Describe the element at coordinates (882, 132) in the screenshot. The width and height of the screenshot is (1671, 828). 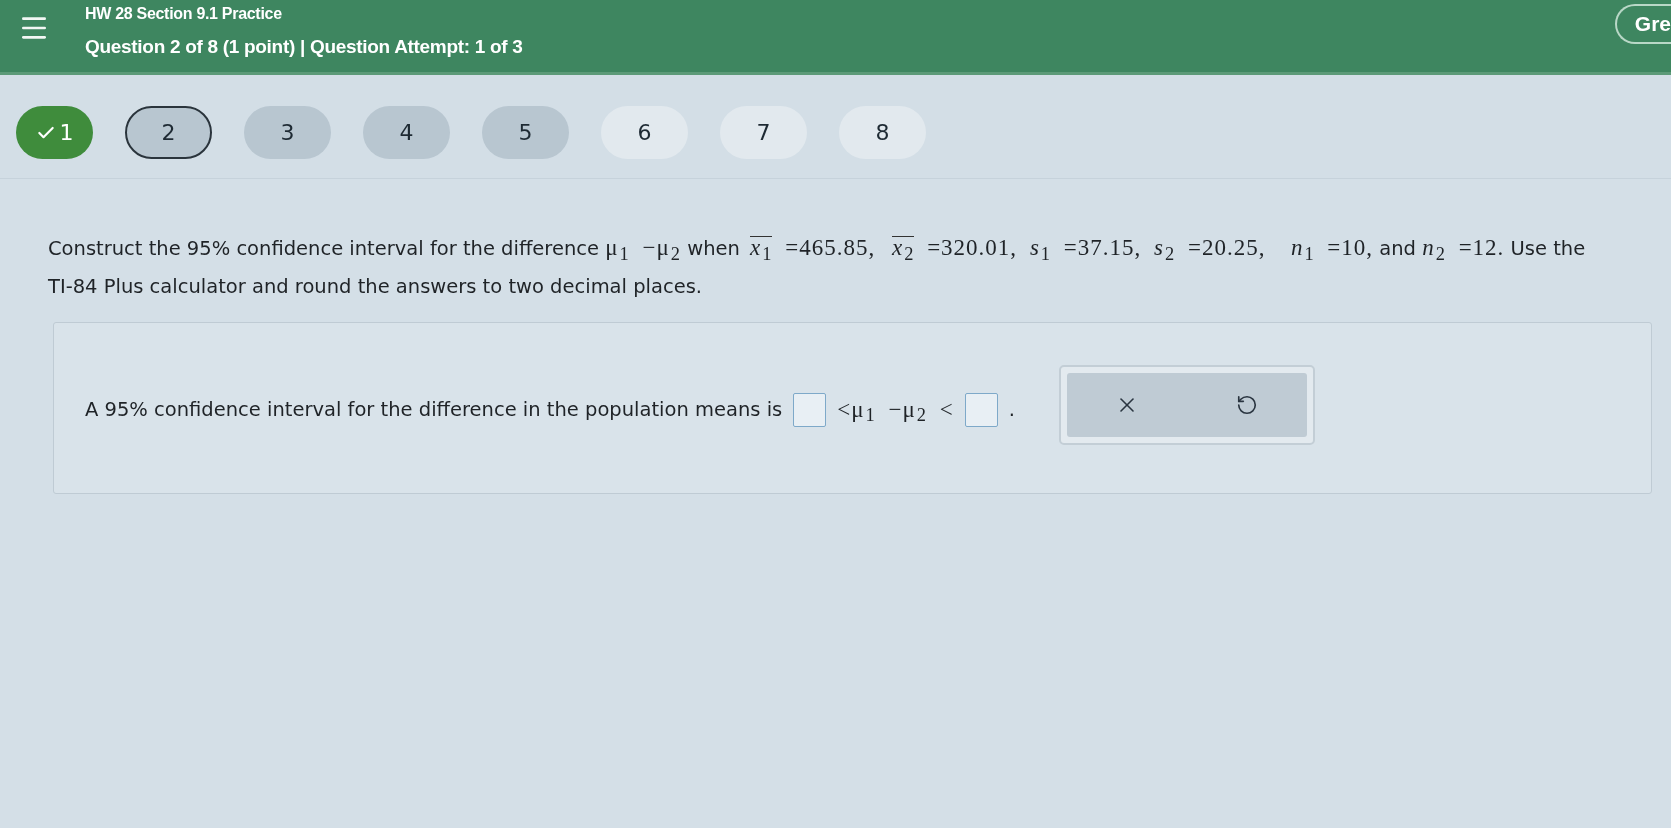
I see `question-number-button: 8` at that location.